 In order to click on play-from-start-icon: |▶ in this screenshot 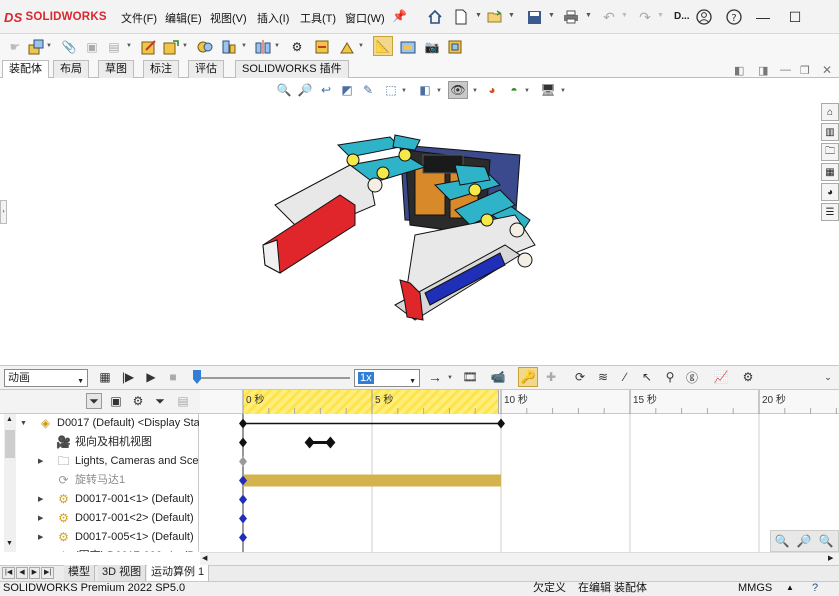, I will do `click(128, 377)`.